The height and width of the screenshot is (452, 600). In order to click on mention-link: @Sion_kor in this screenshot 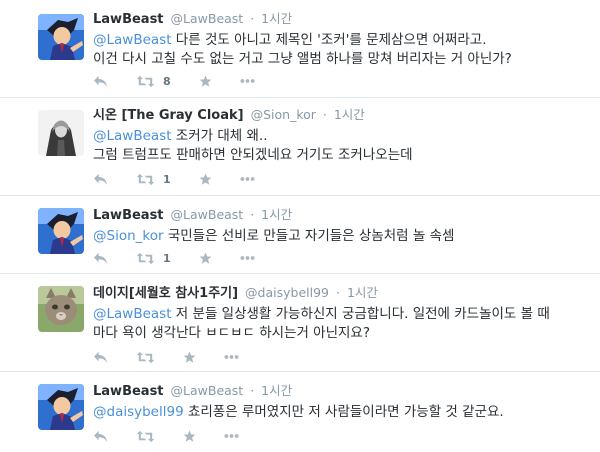, I will do `click(128, 236)`.